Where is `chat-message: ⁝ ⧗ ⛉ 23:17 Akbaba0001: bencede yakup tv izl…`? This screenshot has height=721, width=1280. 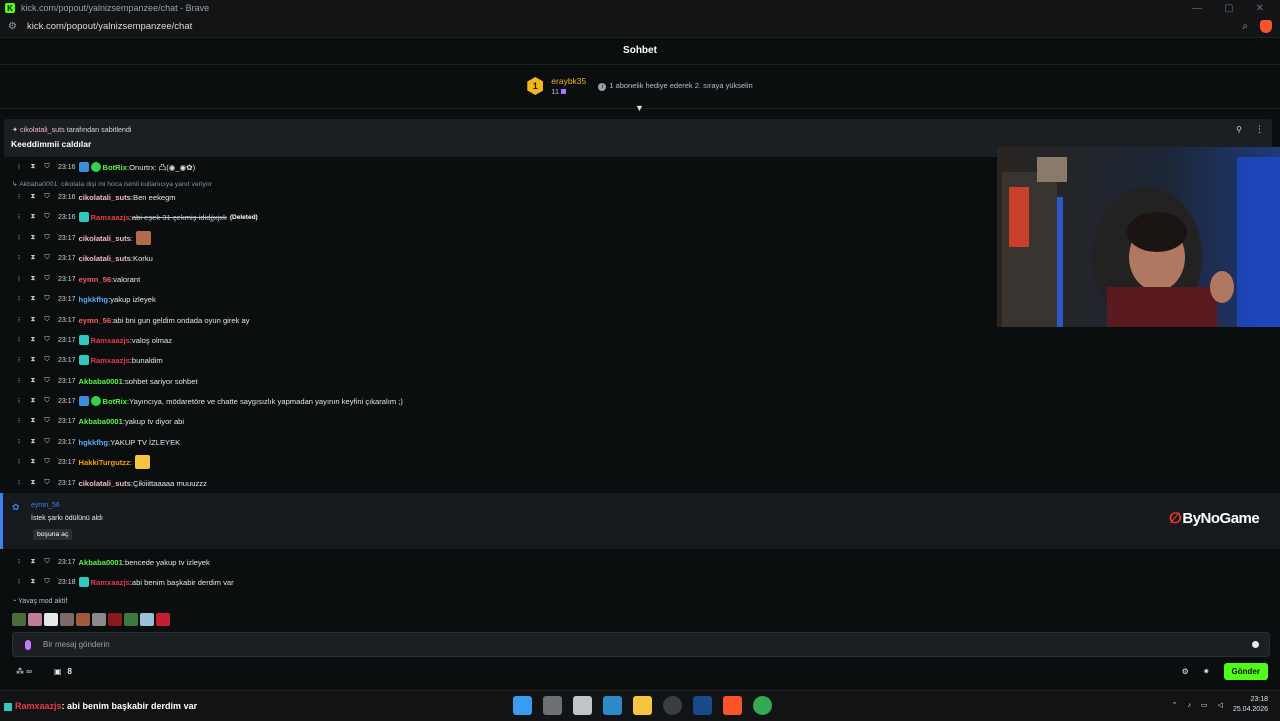
chat-message: ⁝ ⧗ ⛉ 23:17 Akbaba0001: bencede yakup tv izl… is located at coordinates (113, 562).